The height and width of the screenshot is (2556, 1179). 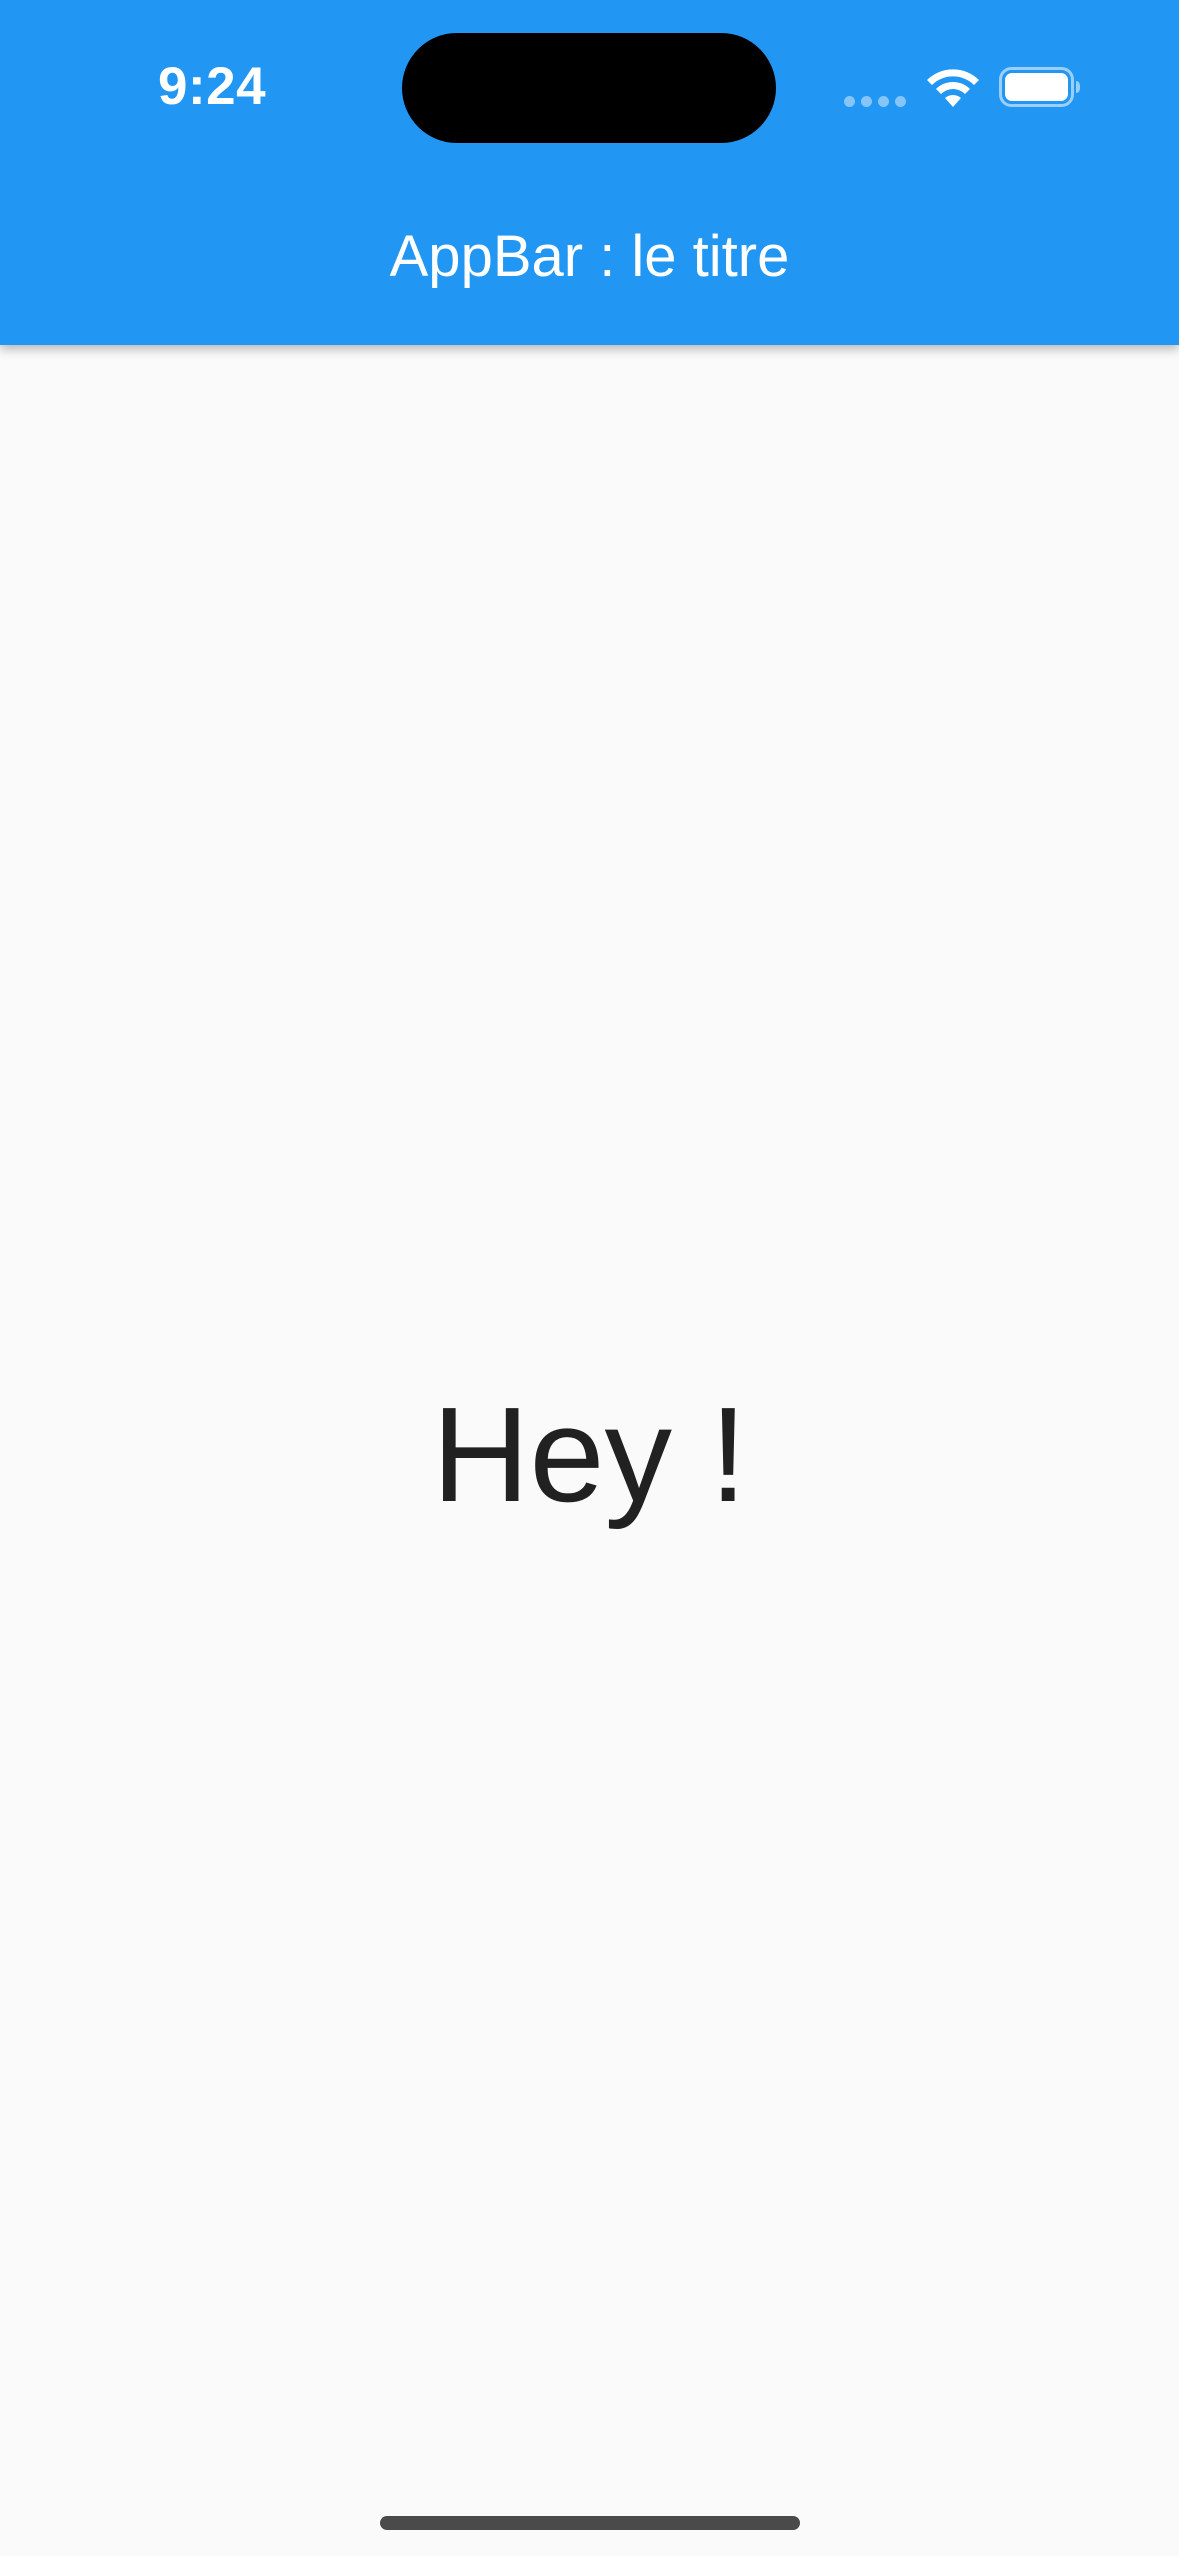 I want to click on battery-icon, so click(x=1039, y=87).